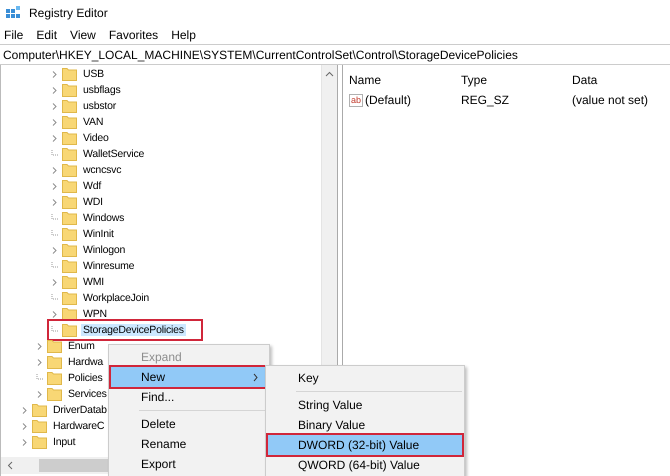 The width and height of the screenshot is (670, 476). What do you see at coordinates (95, 266) in the screenshot?
I see `tree-item: Winresume` at bounding box center [95, 266].